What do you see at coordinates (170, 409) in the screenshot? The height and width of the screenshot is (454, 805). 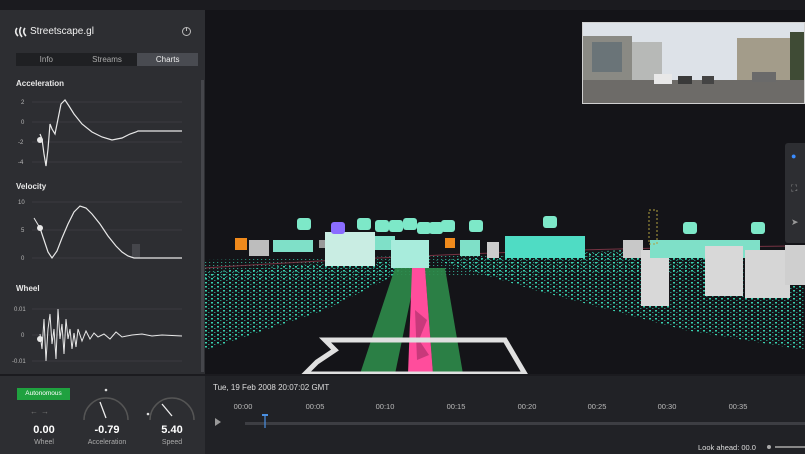 I see `speed-gauge` at bounding box center [170, 409].